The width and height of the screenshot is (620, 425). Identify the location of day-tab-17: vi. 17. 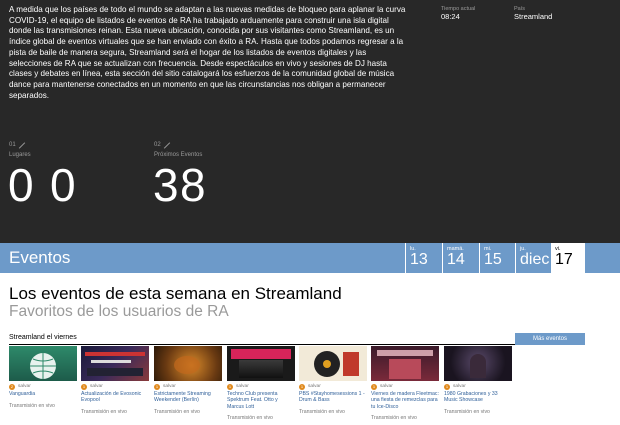
(567, 258).